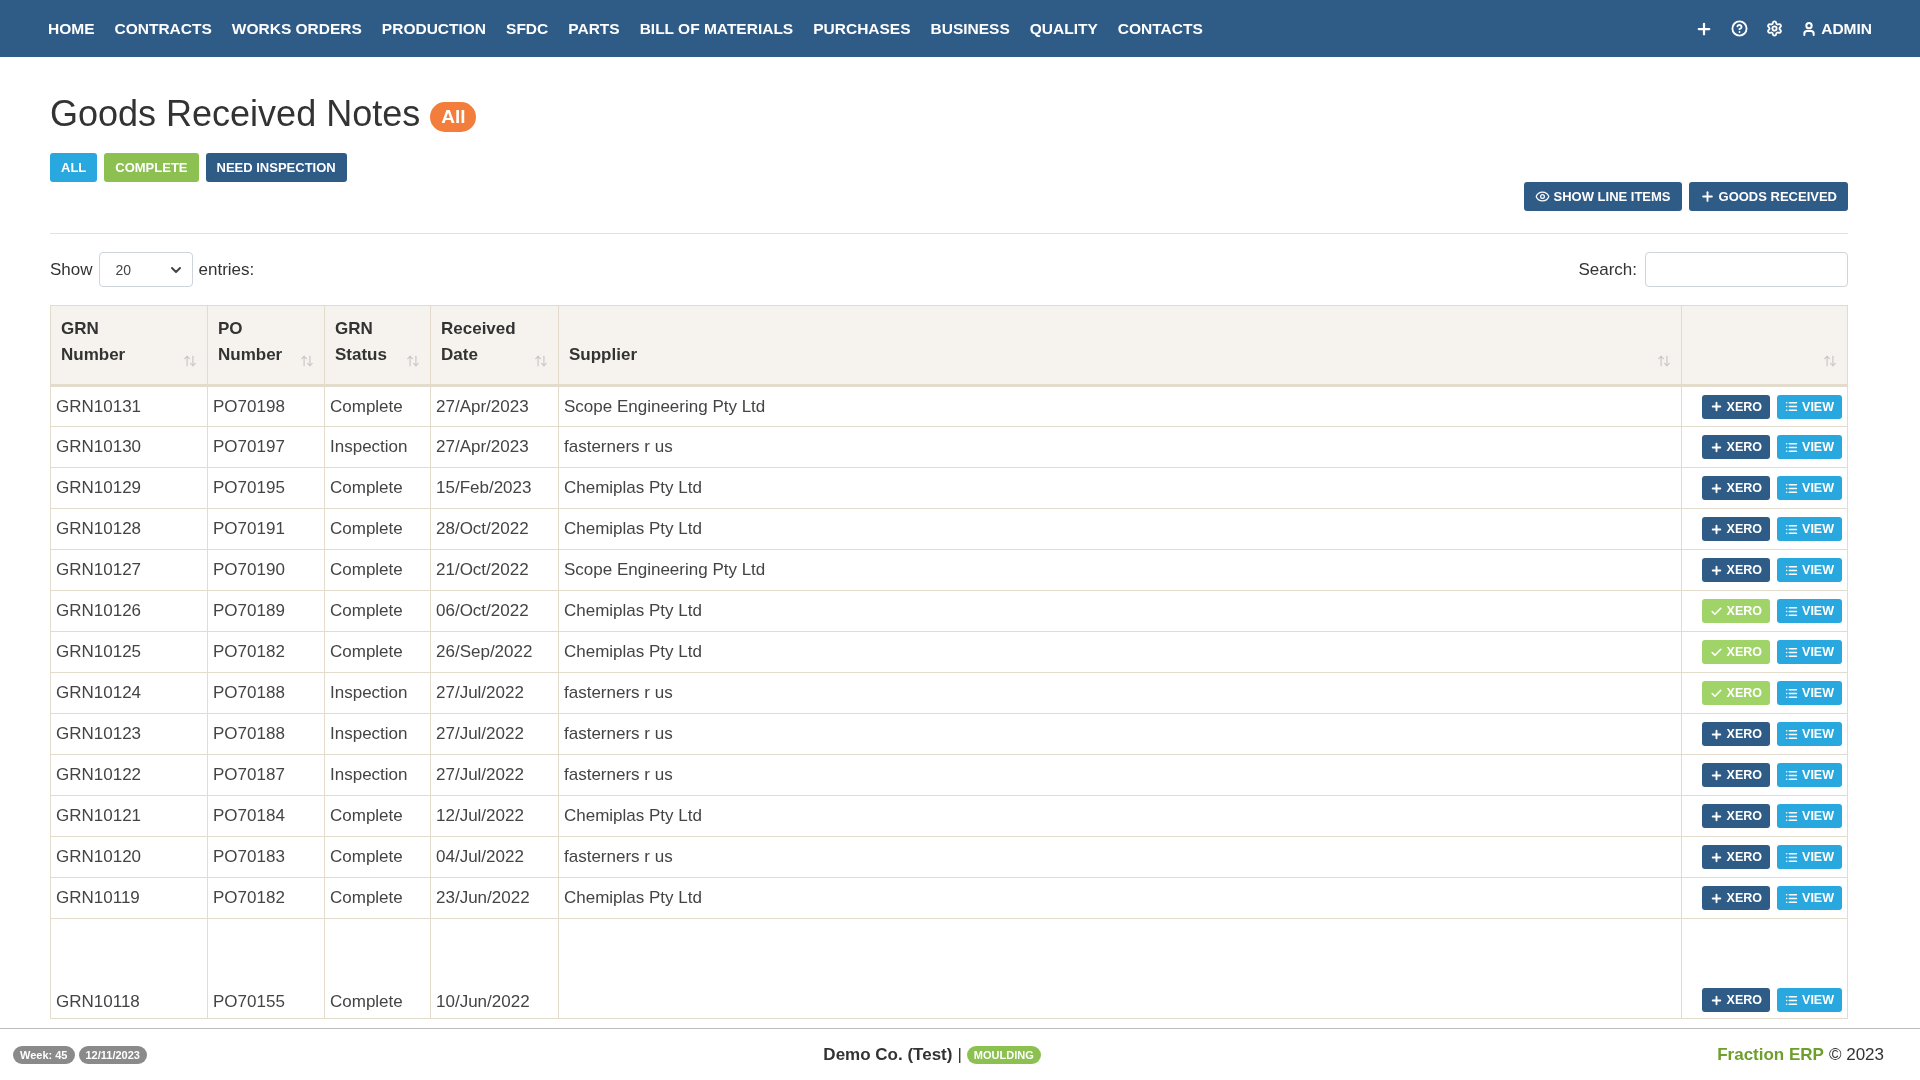 The height and width of the screenshot is (1080, 1920). What do you see at coordinates (594, 28) in the screenshot?
I see `nav-link: PARTS` at bounding box center [594, 28].